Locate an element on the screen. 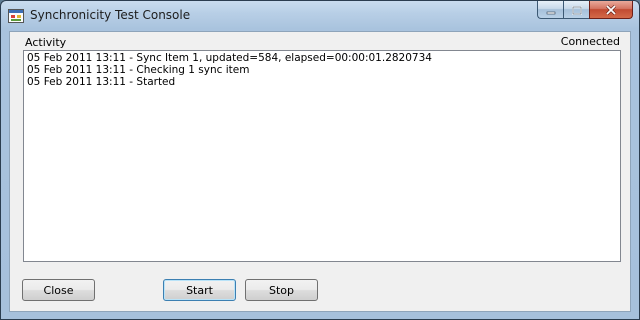  window-title: Synchronicity Test Console is located at coordinates (110, 15).